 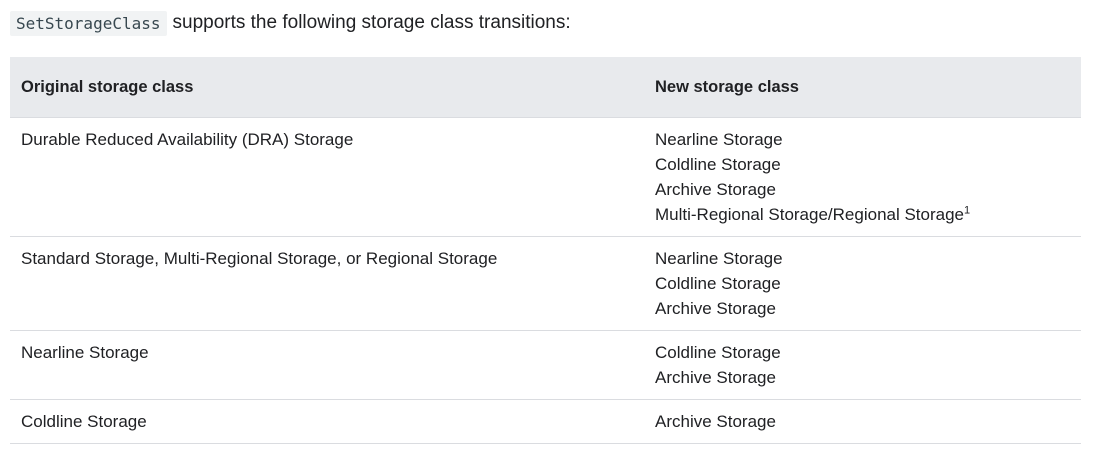 What do you see at coordinates (107, 86) in the screenshot?
I see `header-original-storage-class: Original storage class` at bounding box center [107, 86].